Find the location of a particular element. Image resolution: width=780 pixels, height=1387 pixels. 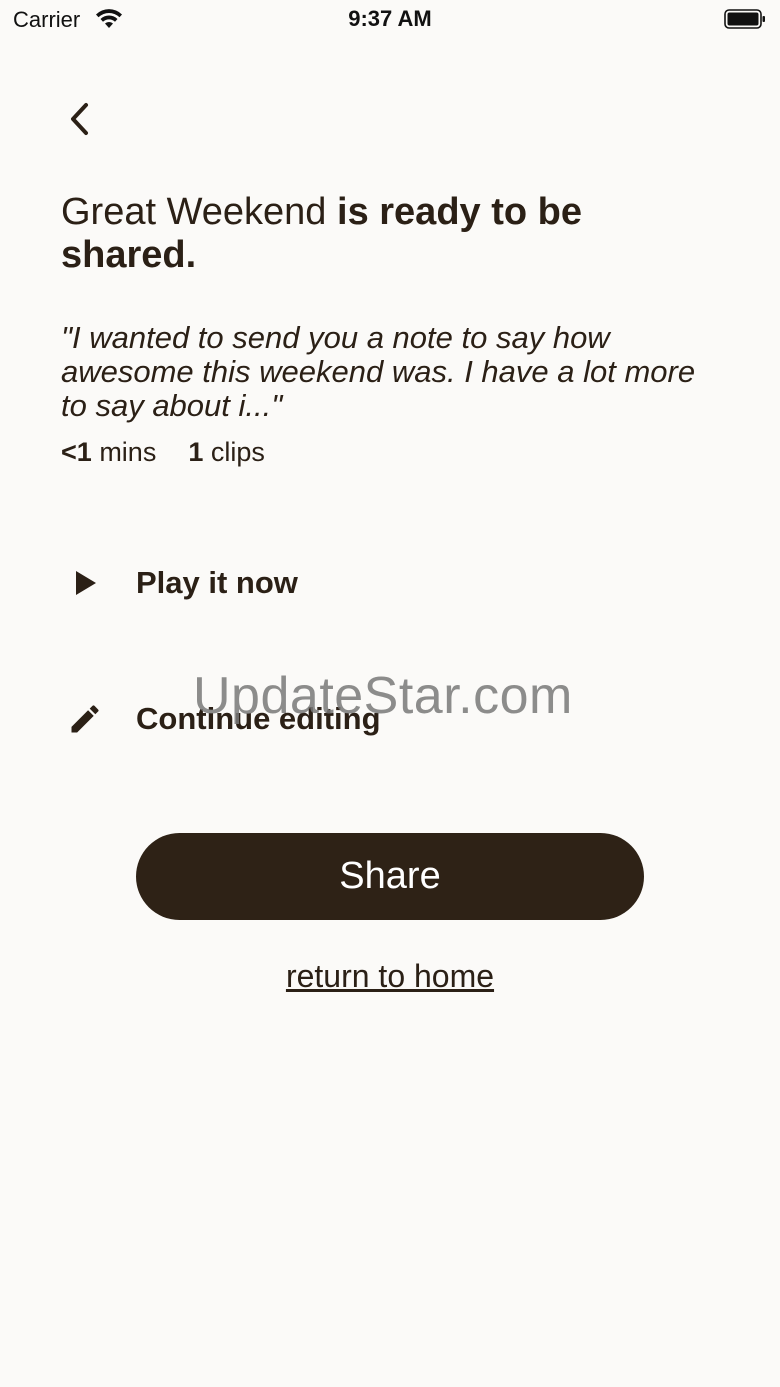

duration-value: <1 is located at coordinates (76, 452).